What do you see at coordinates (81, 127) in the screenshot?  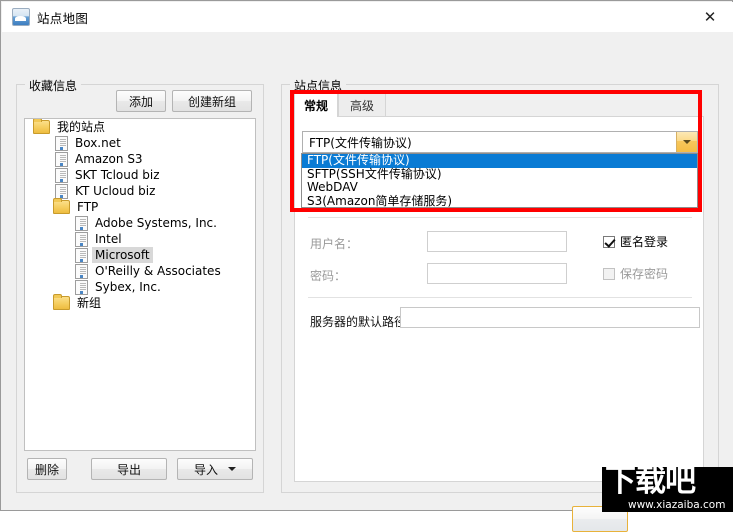 I see `tree-item-label: 我的站点` at bounding box center [81, 127].